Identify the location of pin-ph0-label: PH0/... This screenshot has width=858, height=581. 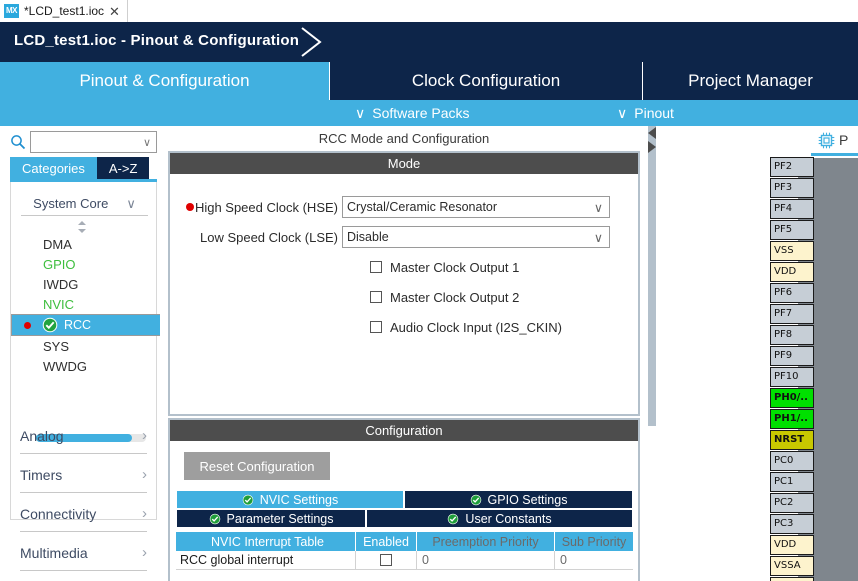
(791, 397).